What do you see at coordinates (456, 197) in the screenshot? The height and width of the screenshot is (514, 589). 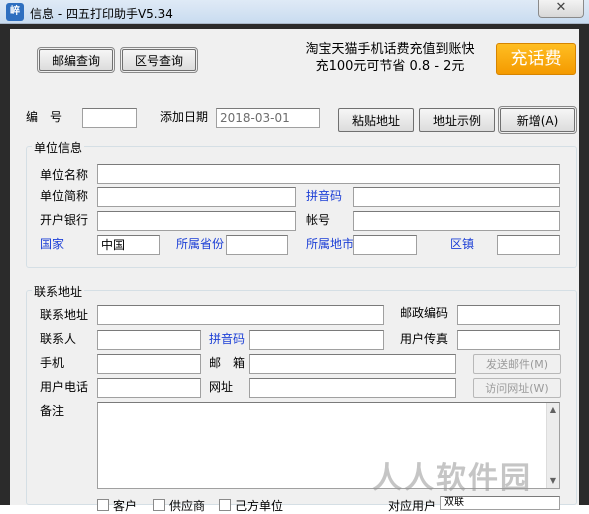 I see `unit-pinyin-input` at bounding box center [456, 197].